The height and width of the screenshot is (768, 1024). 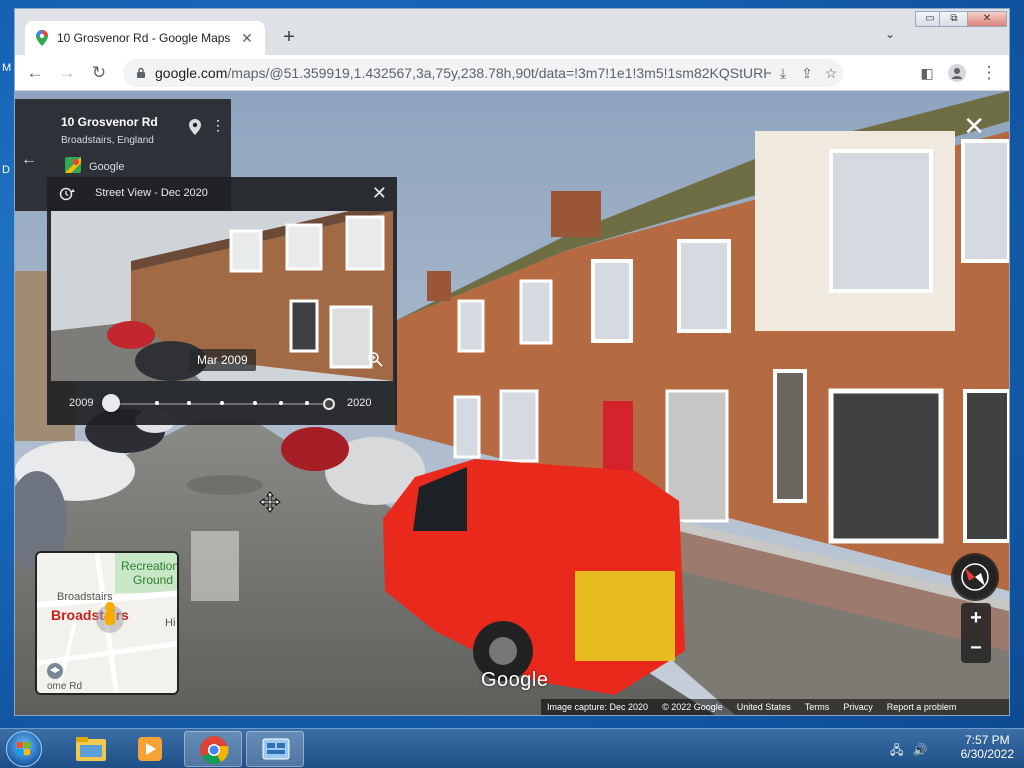 I want to click on map-label-recreation: Recreation, so click(x=150, y=566).